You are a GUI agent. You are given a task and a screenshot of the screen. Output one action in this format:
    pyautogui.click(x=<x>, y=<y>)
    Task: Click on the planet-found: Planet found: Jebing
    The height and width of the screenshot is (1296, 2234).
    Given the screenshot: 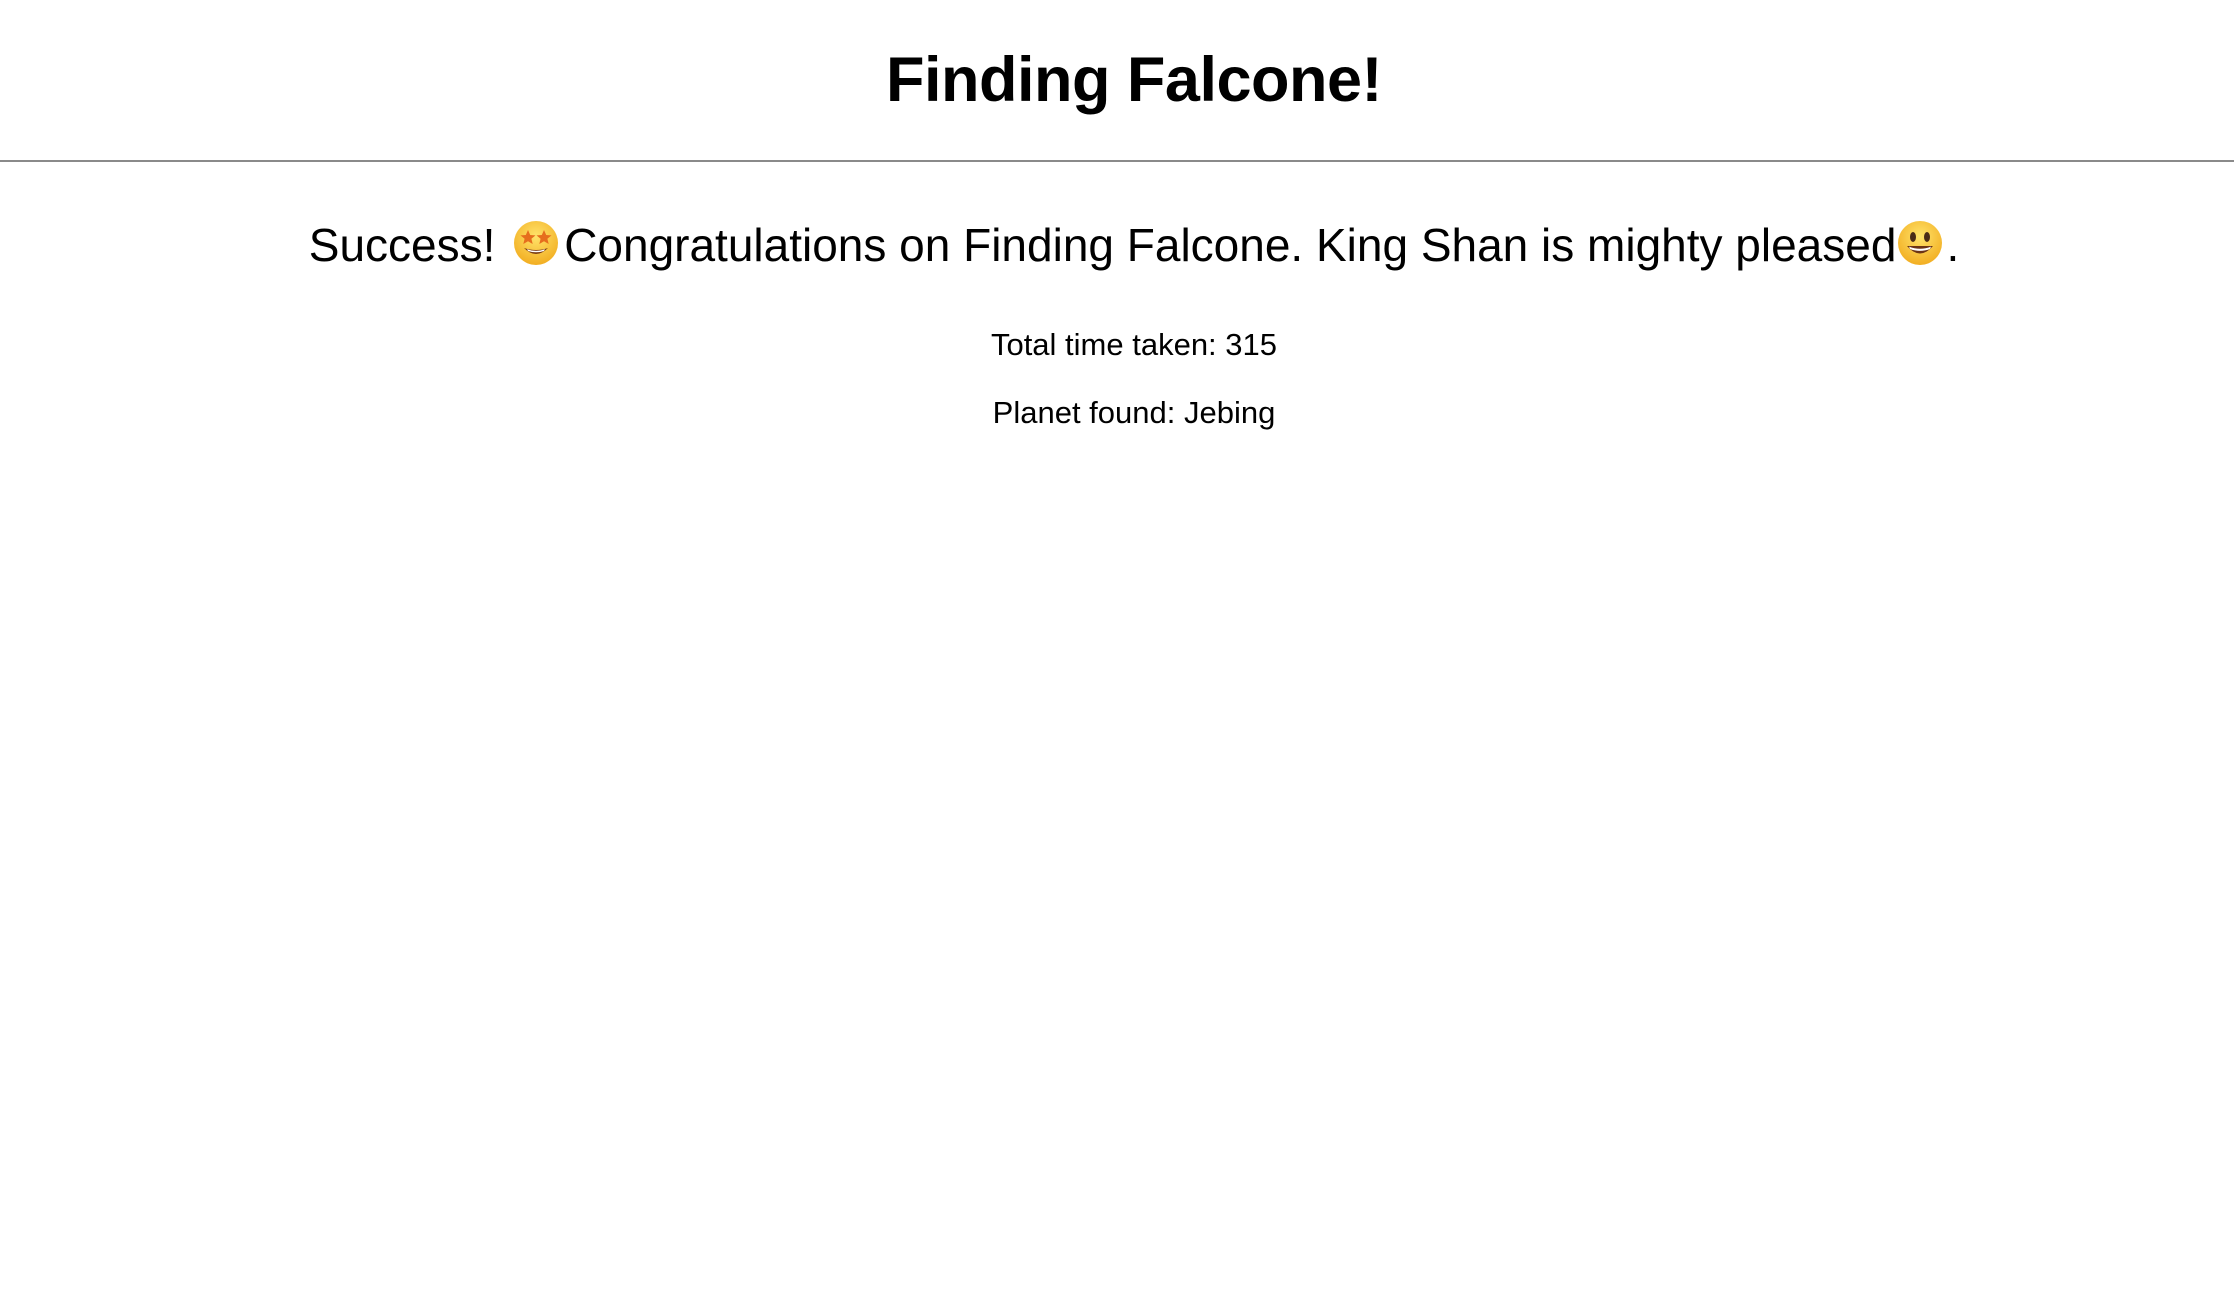 What is the action you would take?
    pyautogui.click(x=1117, y=413)
    